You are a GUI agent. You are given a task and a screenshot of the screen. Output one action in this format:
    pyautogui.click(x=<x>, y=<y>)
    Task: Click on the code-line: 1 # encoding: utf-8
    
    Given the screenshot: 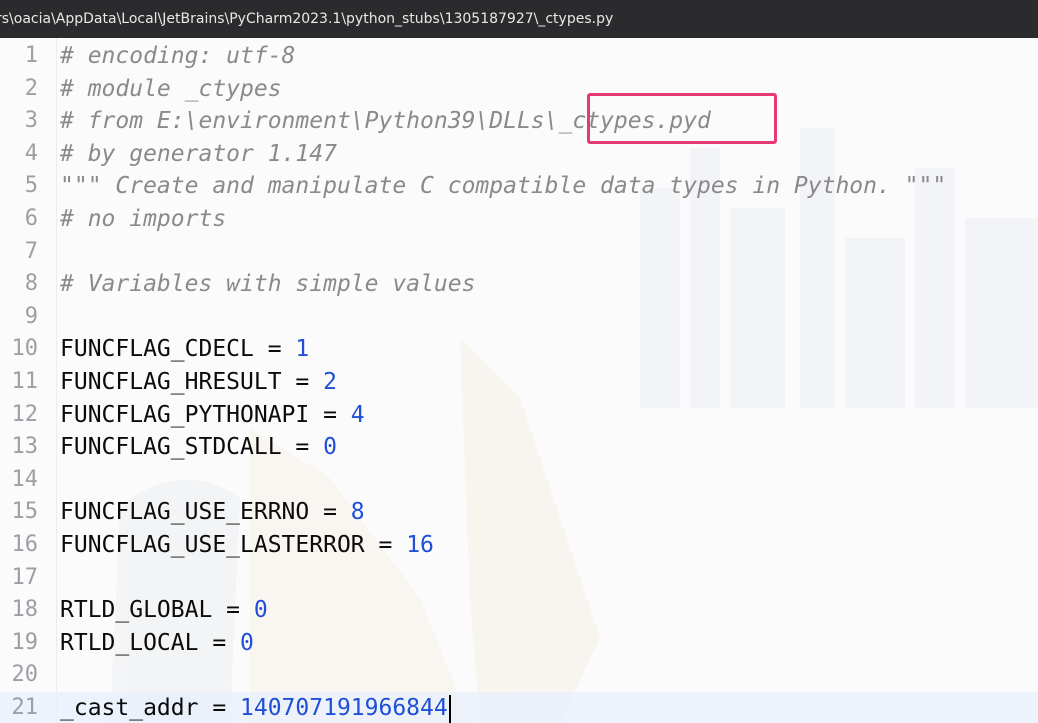 What is the action you would take?
    pyautogui.click(x=519, y=56)
    